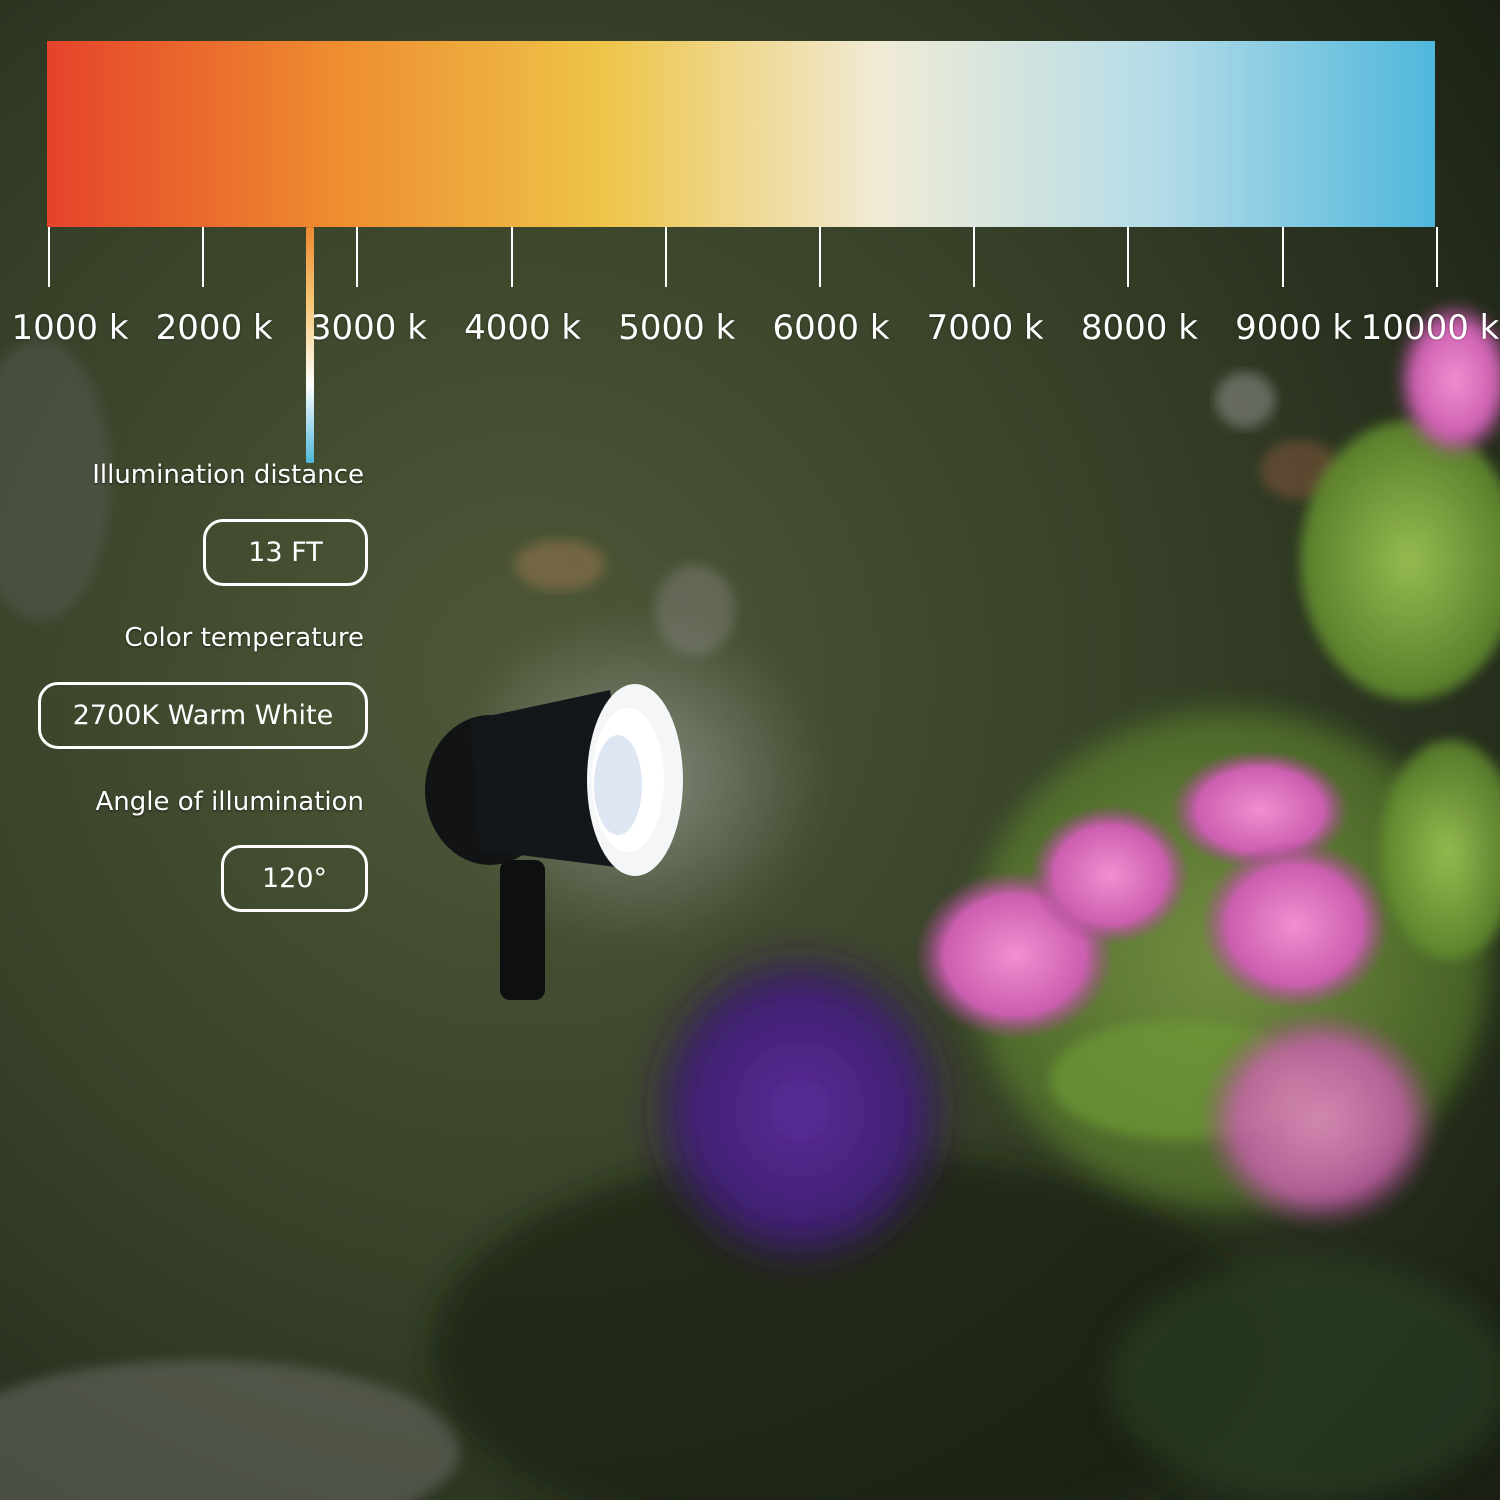 The image size is (1500, 1500). I want to click on angle-of-illumination-label: Angle of illumination, so click(230, 802).